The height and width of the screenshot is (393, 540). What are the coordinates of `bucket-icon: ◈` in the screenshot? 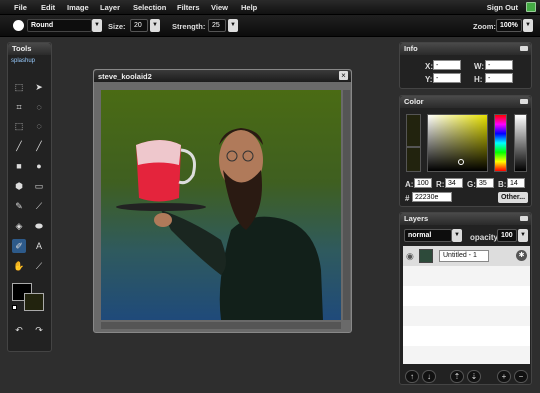 It's located at (19, 226).